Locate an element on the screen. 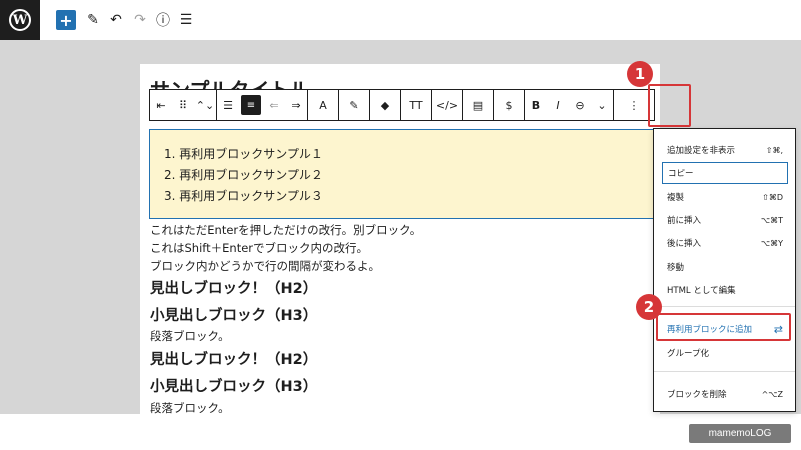  paragraph-line: これはShift＋Enterでブロック内の改行。 is located at coordinates (259, 248).